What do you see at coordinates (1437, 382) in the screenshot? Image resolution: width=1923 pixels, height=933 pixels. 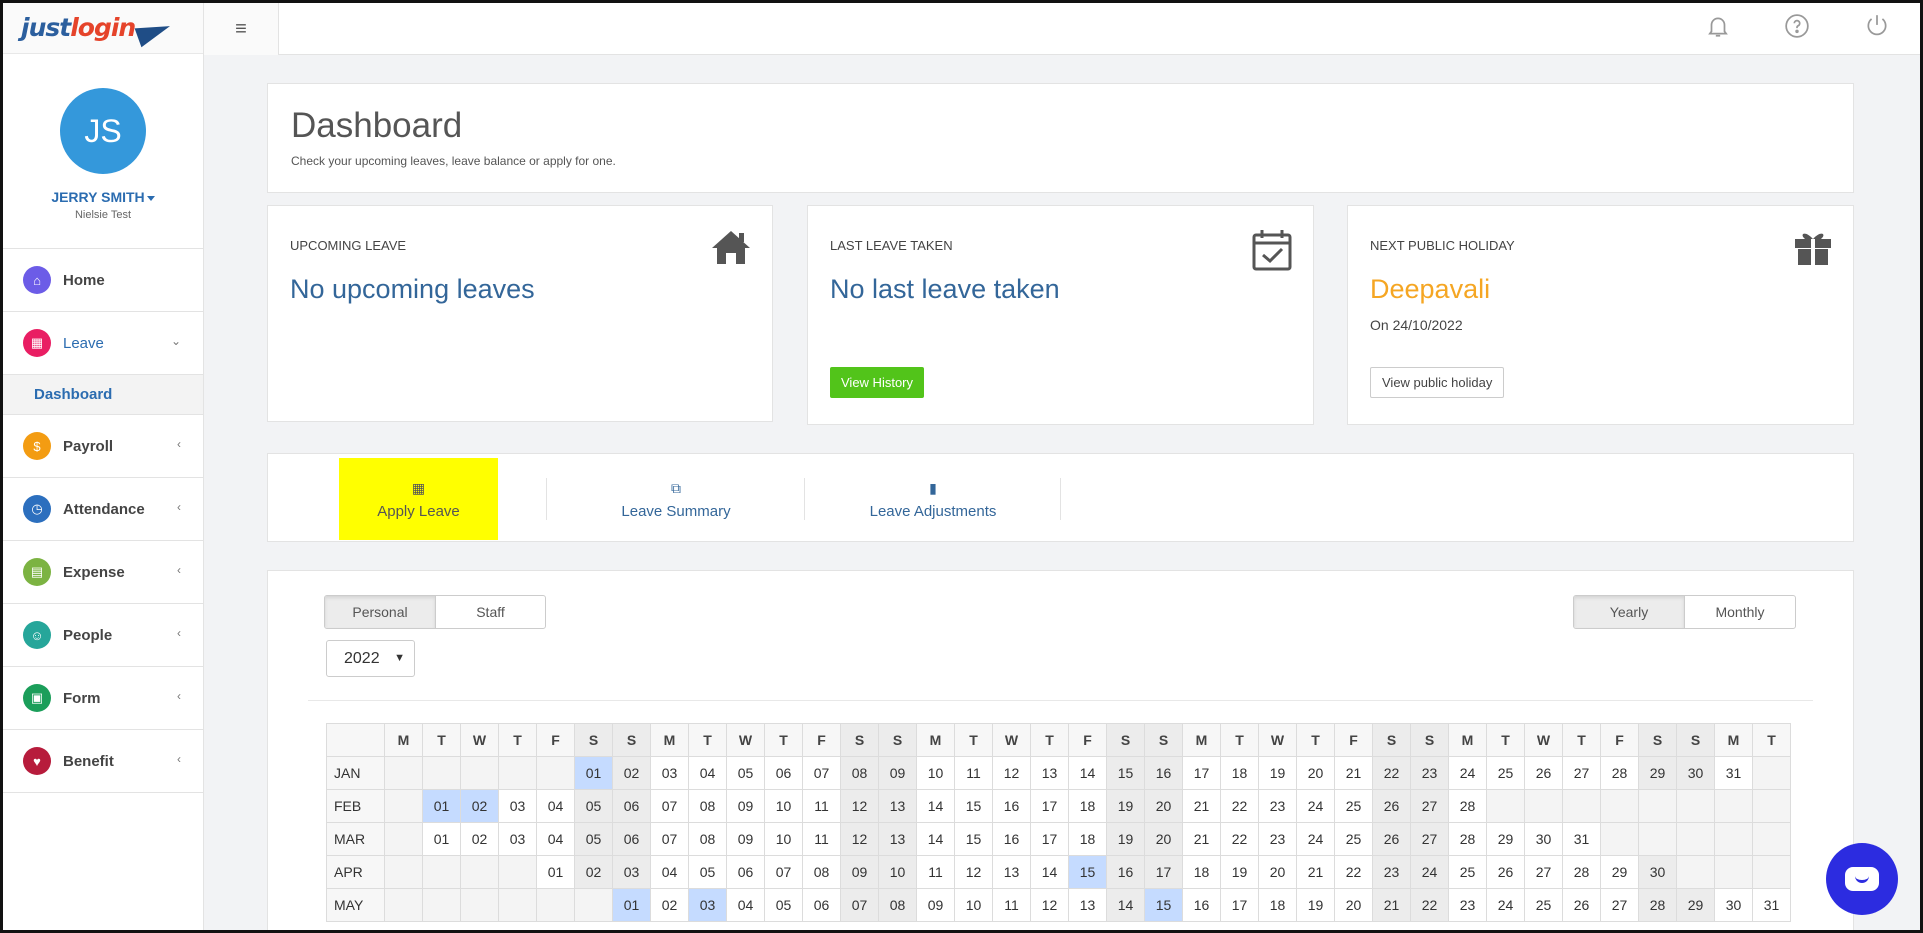 I see `view-public-holiday-button: View public holiday` at bounding box center [1437, 382].